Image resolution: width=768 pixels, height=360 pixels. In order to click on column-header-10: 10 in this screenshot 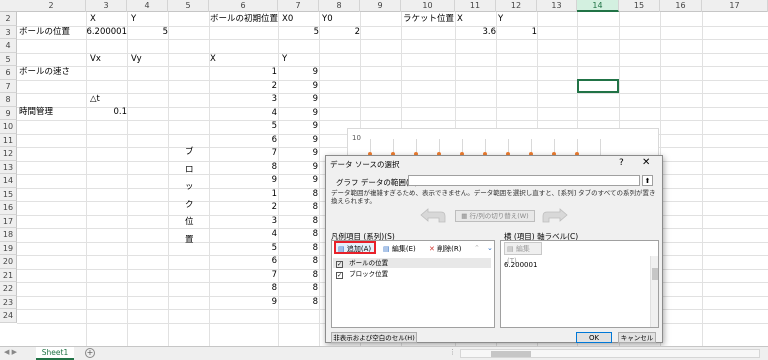, I will do `click(428, 6)`.